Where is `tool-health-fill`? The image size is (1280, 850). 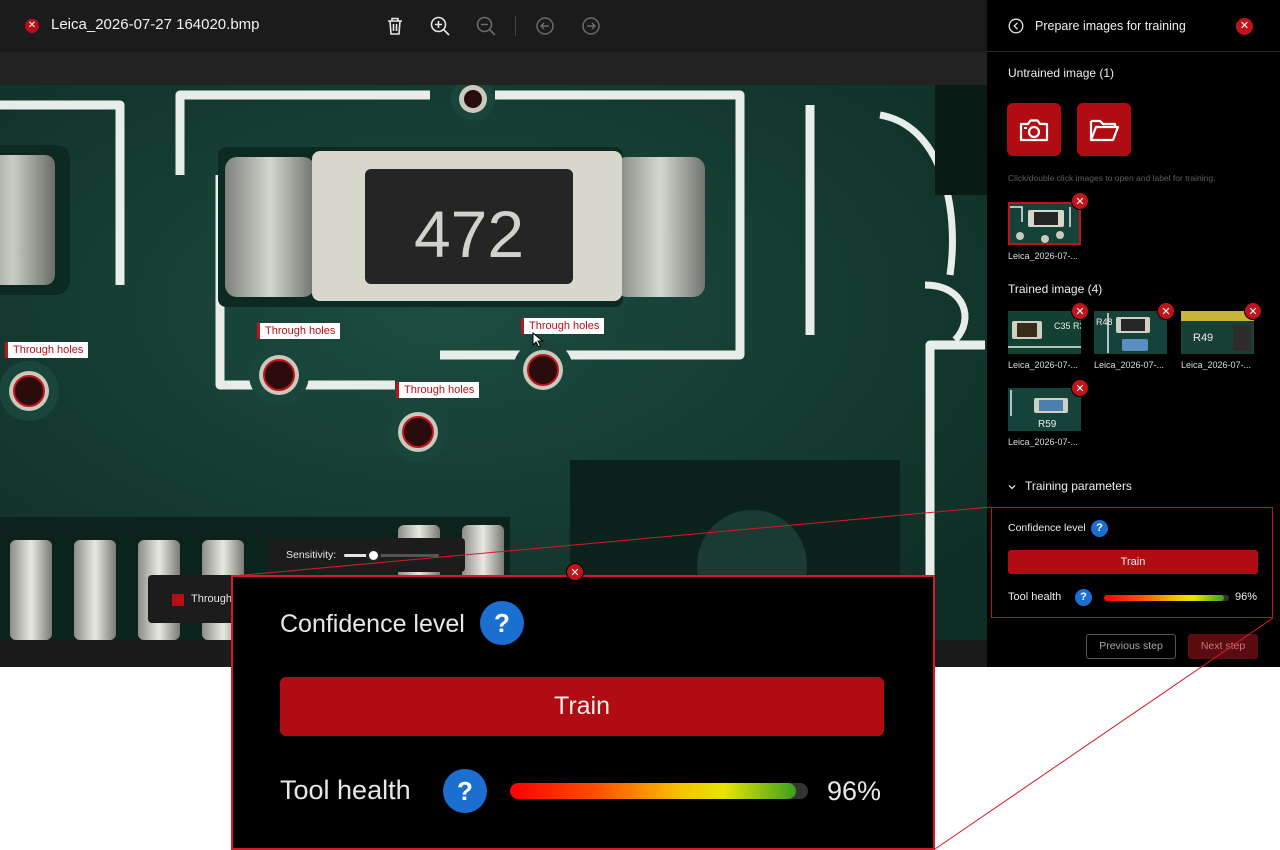 tool-health-fill is located at coordinates (1164, 598).